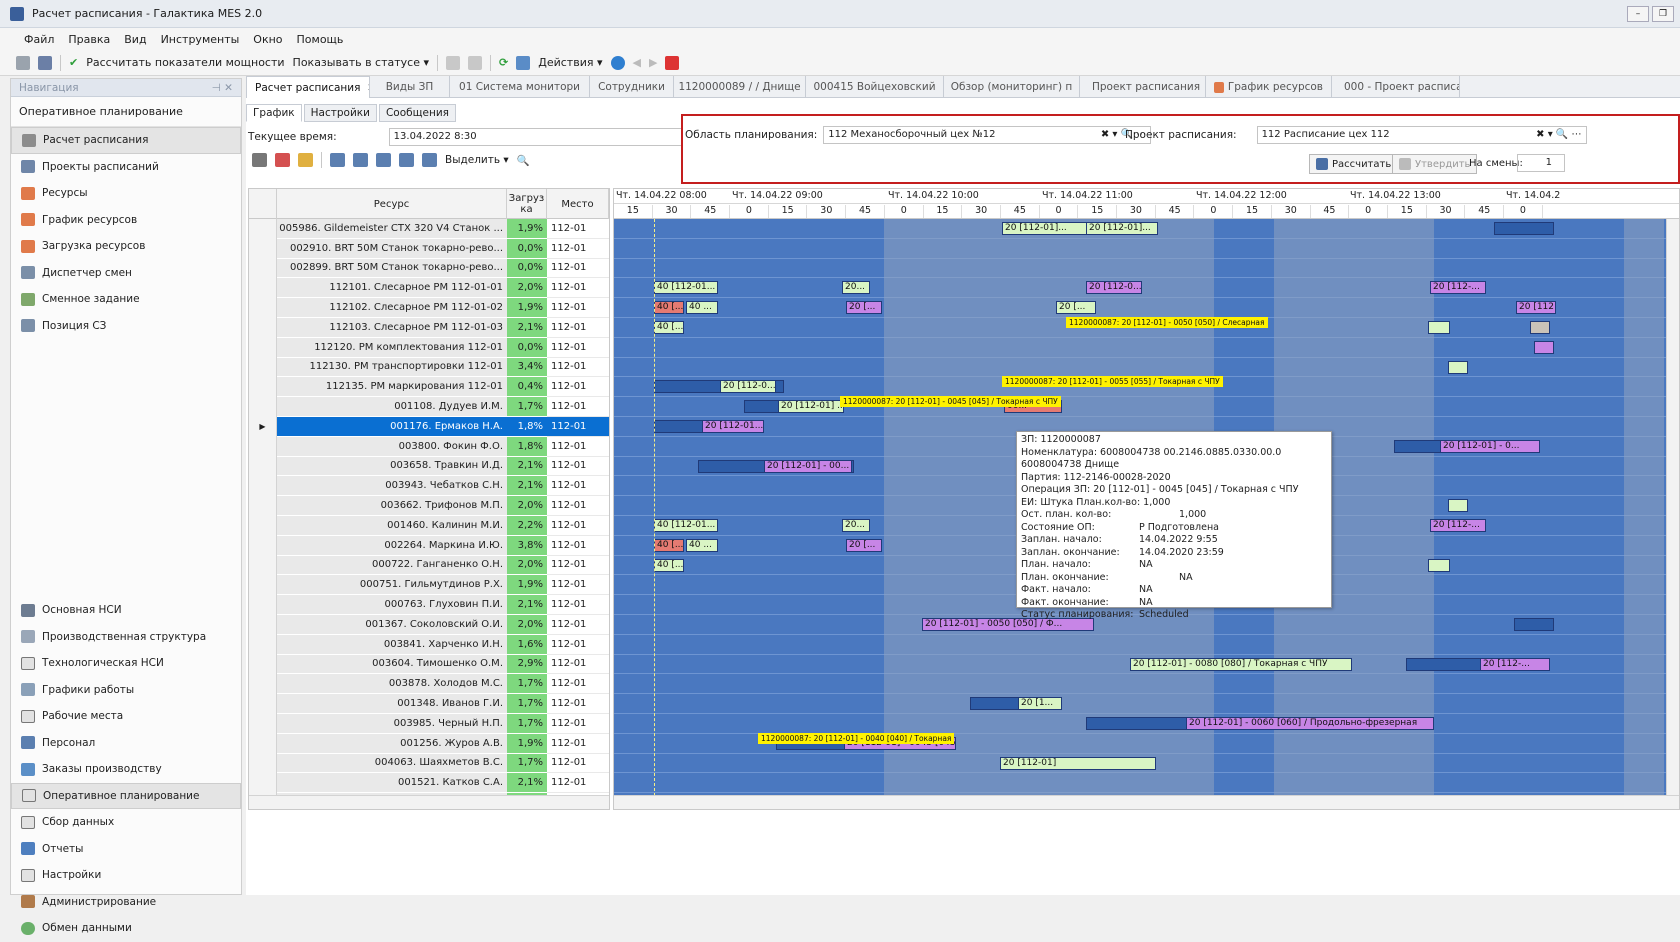  Describe the element at coordinates (126, 637) in the screenshot. I see `nav-item-prod-structure: Производственная структура` at that location.